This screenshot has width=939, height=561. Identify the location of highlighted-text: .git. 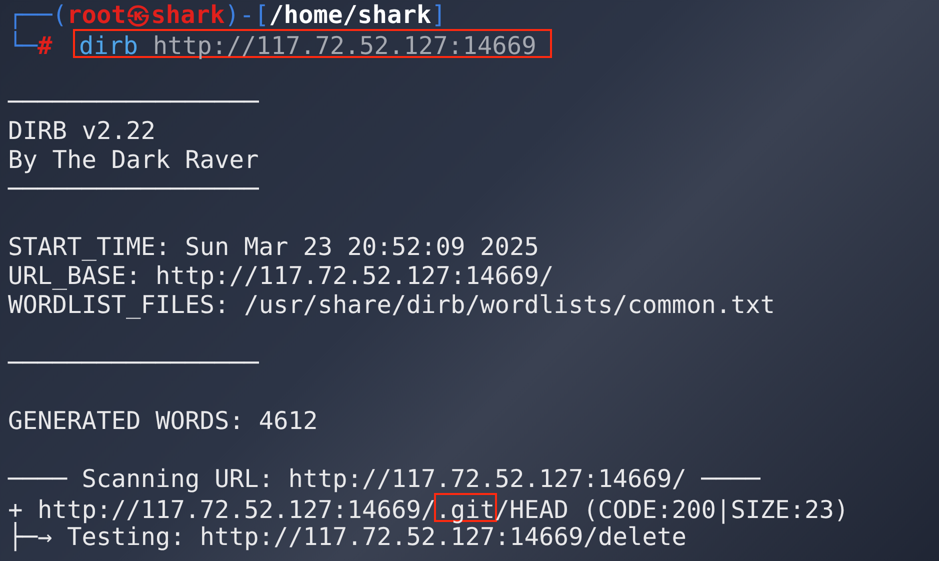
(465, 507).